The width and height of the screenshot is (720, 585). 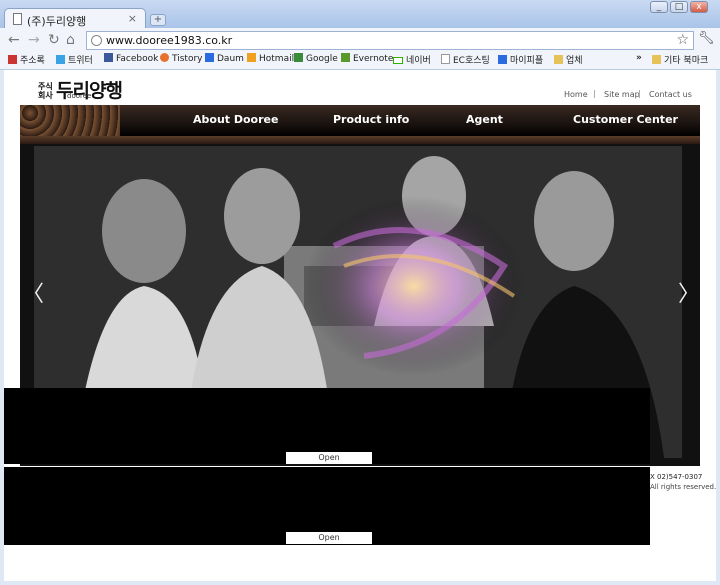 What do you see at coordinates (74, 59) in the screenshot?
I see `bookmark-item: 트위터` at bounding box center [74, 59].